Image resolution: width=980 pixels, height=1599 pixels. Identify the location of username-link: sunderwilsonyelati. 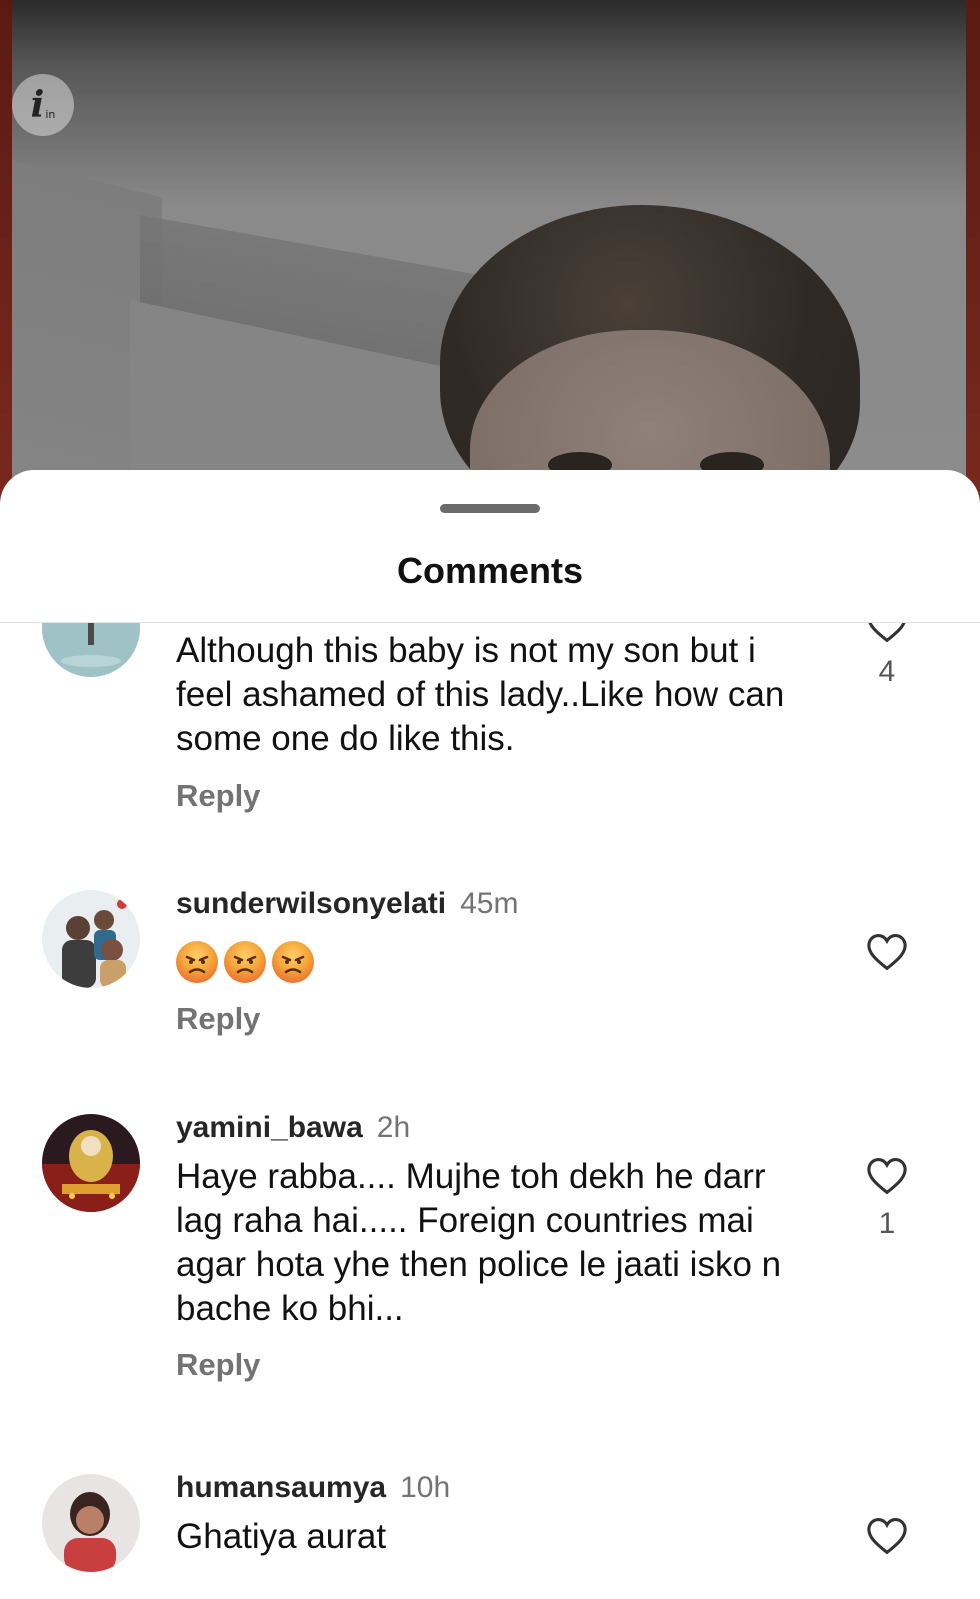
(311, 903).